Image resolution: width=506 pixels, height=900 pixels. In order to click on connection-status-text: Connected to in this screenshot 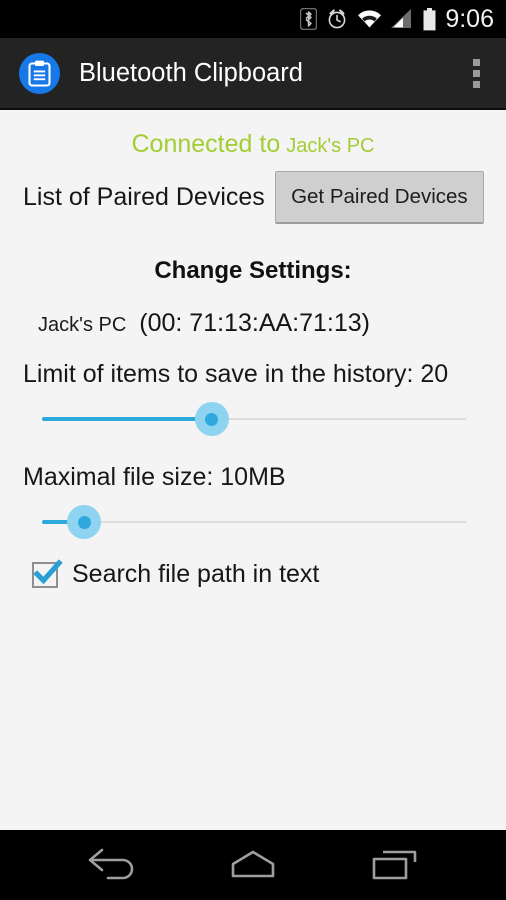, I will do `click(206, 144)`.